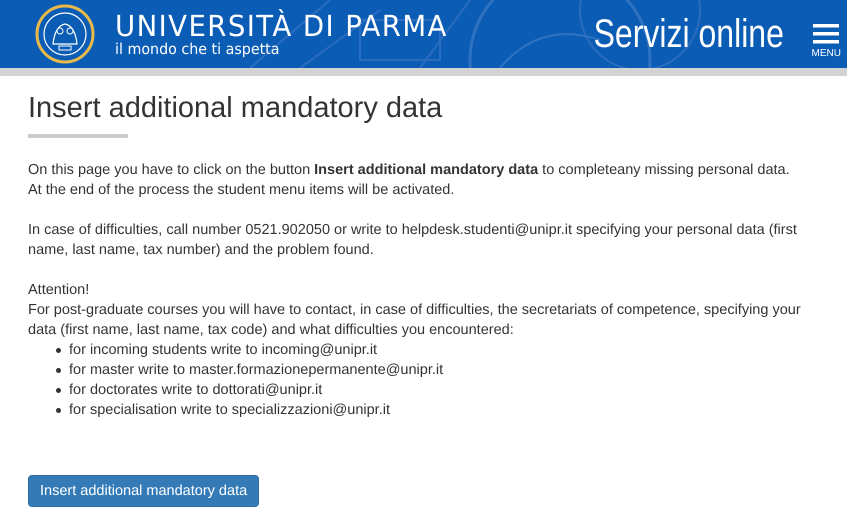 The height and width of the screenshot is (510, 847). Describe the element at coordinates (236, 108) in the screenshot. I see `page-title: Insert additional mandatory data` at that location.